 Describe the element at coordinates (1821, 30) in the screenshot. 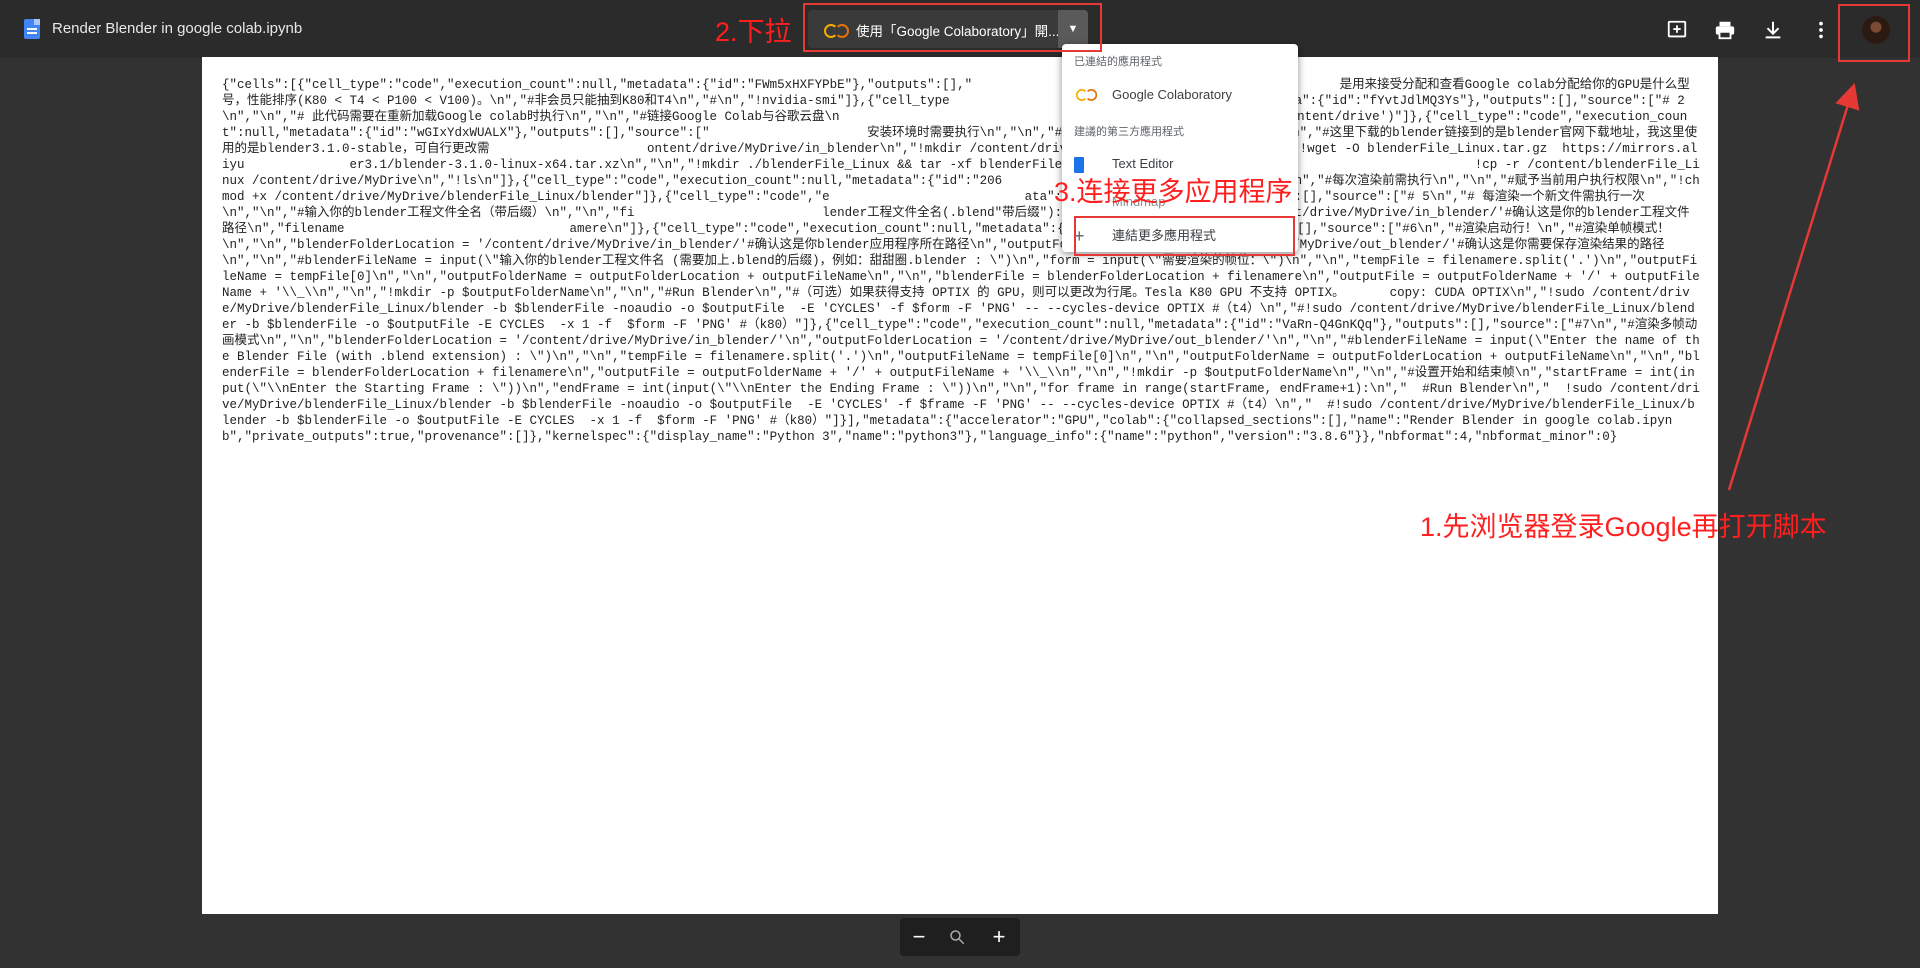

I see `more-vert-icon` at that location.